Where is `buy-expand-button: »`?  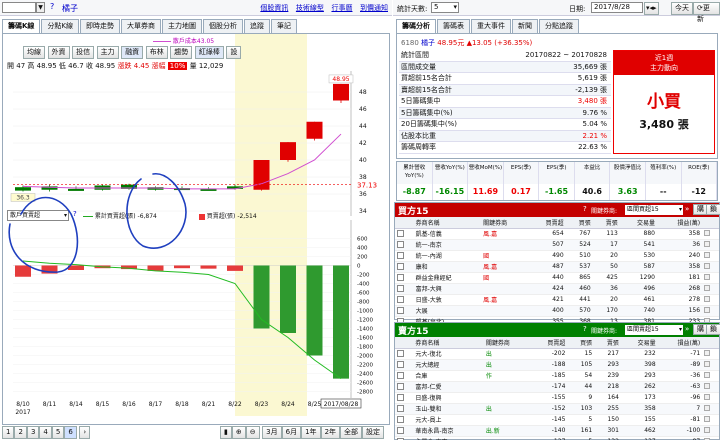 buy-expand-button: » is located at coordinates (687, 209).